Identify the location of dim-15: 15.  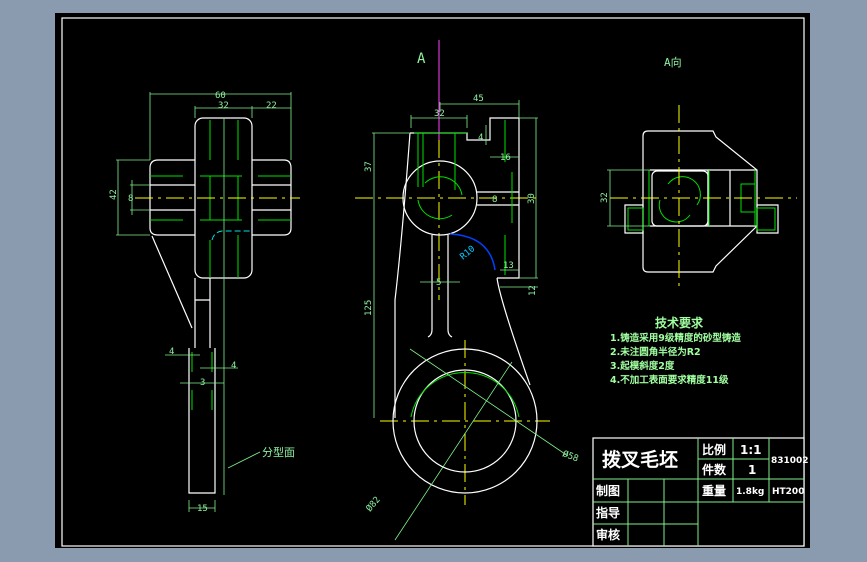
(202, 509).